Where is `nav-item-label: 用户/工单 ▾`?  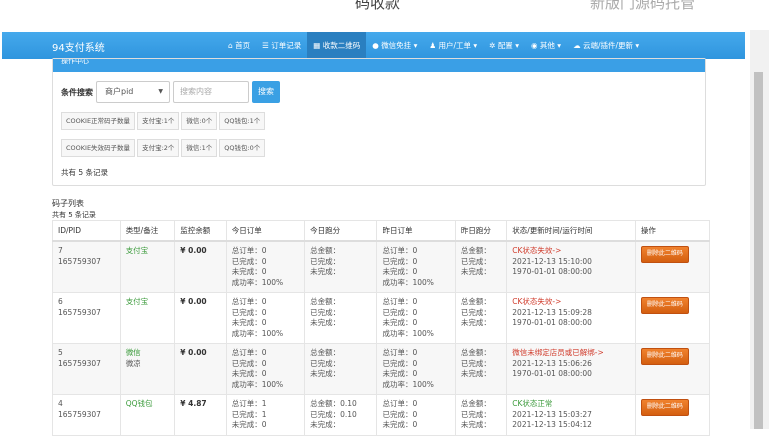
nav-item-label: 用户/工单 ▾ is located at coordinates (458, 45).